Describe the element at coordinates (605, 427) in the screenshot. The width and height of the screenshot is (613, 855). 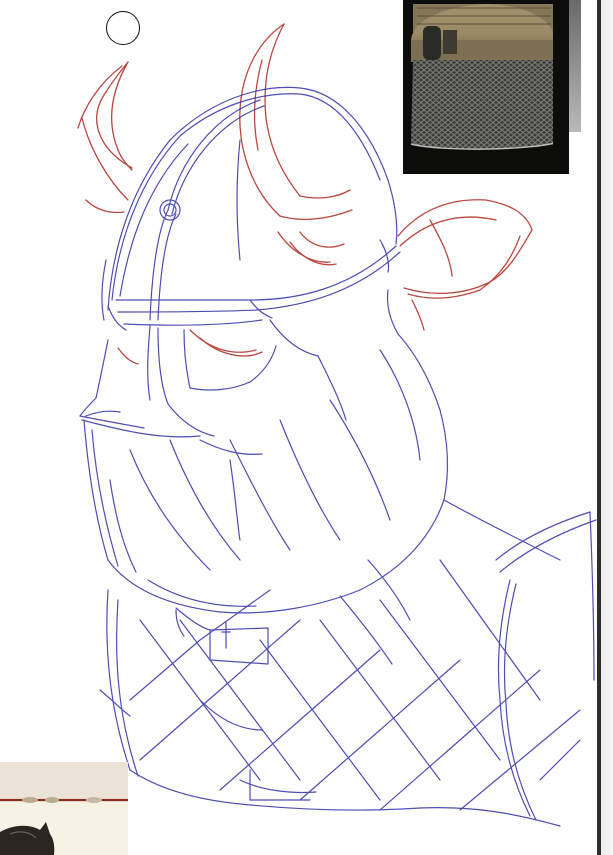
I see `canvas-scroll-edge` at that location.